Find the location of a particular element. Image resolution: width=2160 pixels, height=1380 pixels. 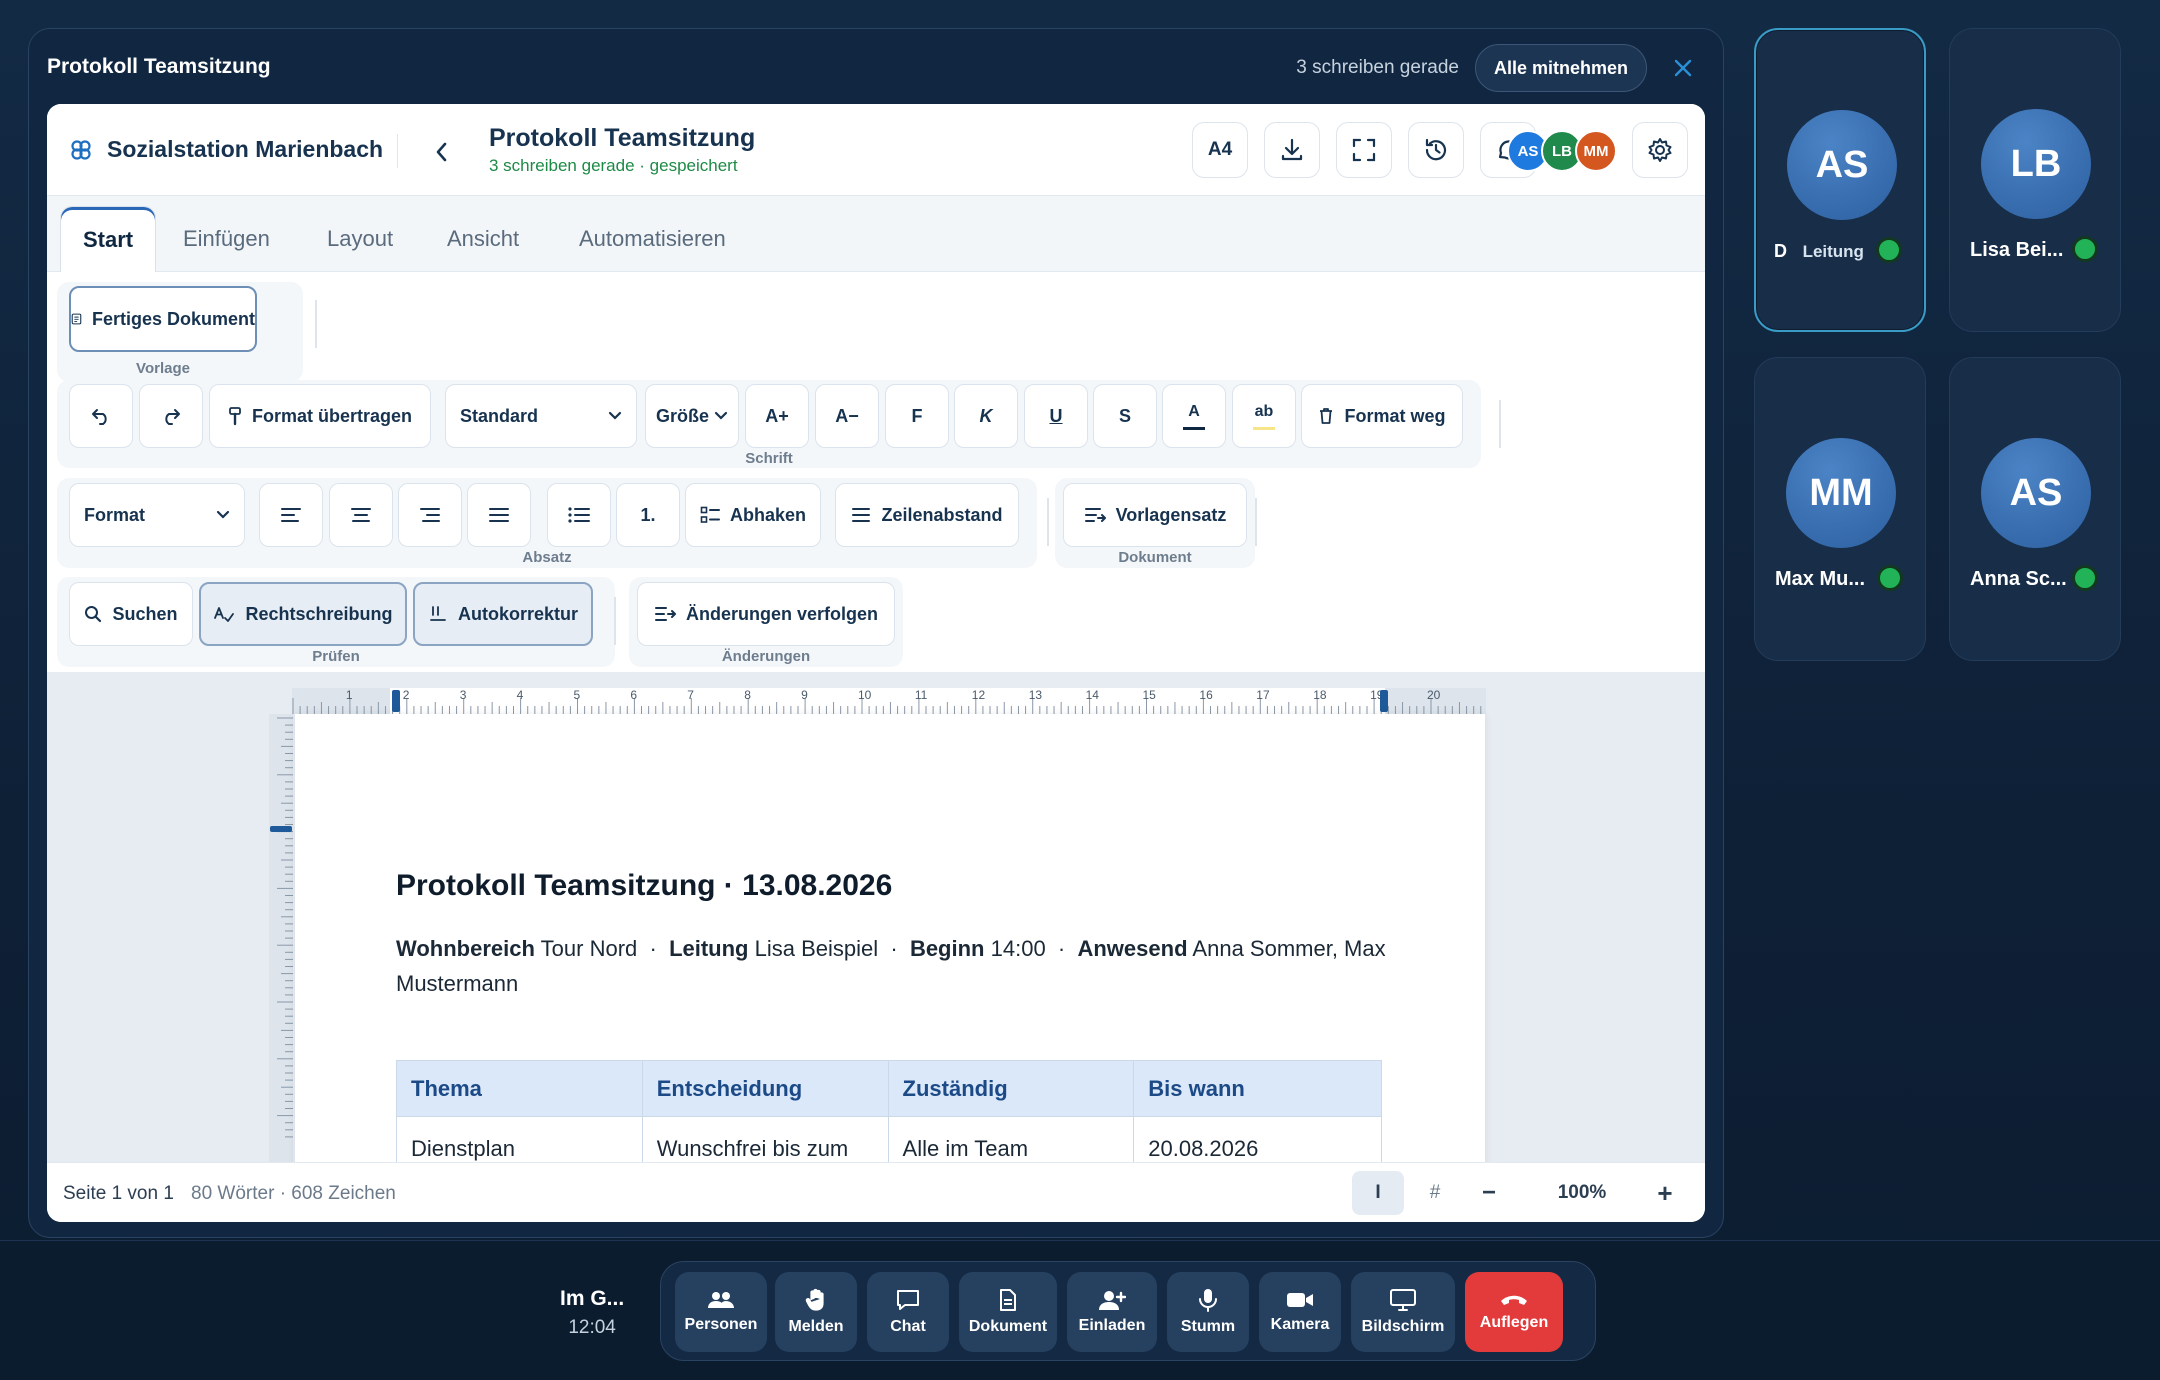

ruler-number: 12 is located at coordinates (978, 695).